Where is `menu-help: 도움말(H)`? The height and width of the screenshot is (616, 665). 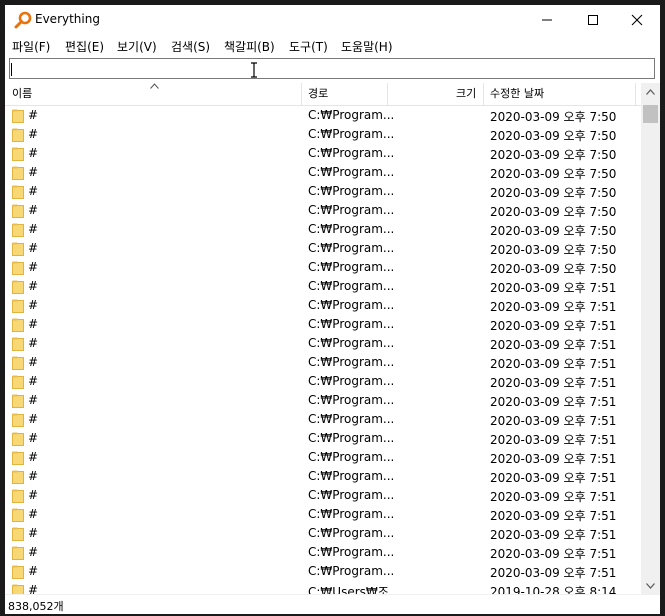 menu-help: 도움말(H) is located at coordinates (367, 46).